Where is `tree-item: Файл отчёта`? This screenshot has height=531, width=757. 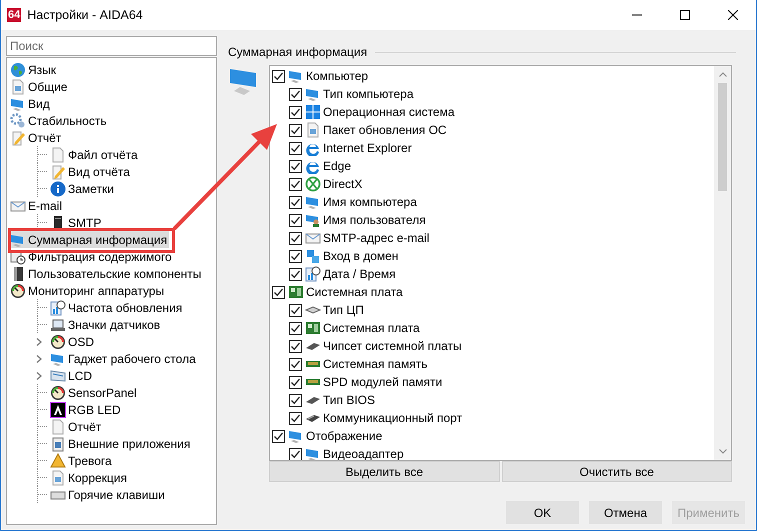 tree-item: Файл отчёта is located at coordinates (75, 154).